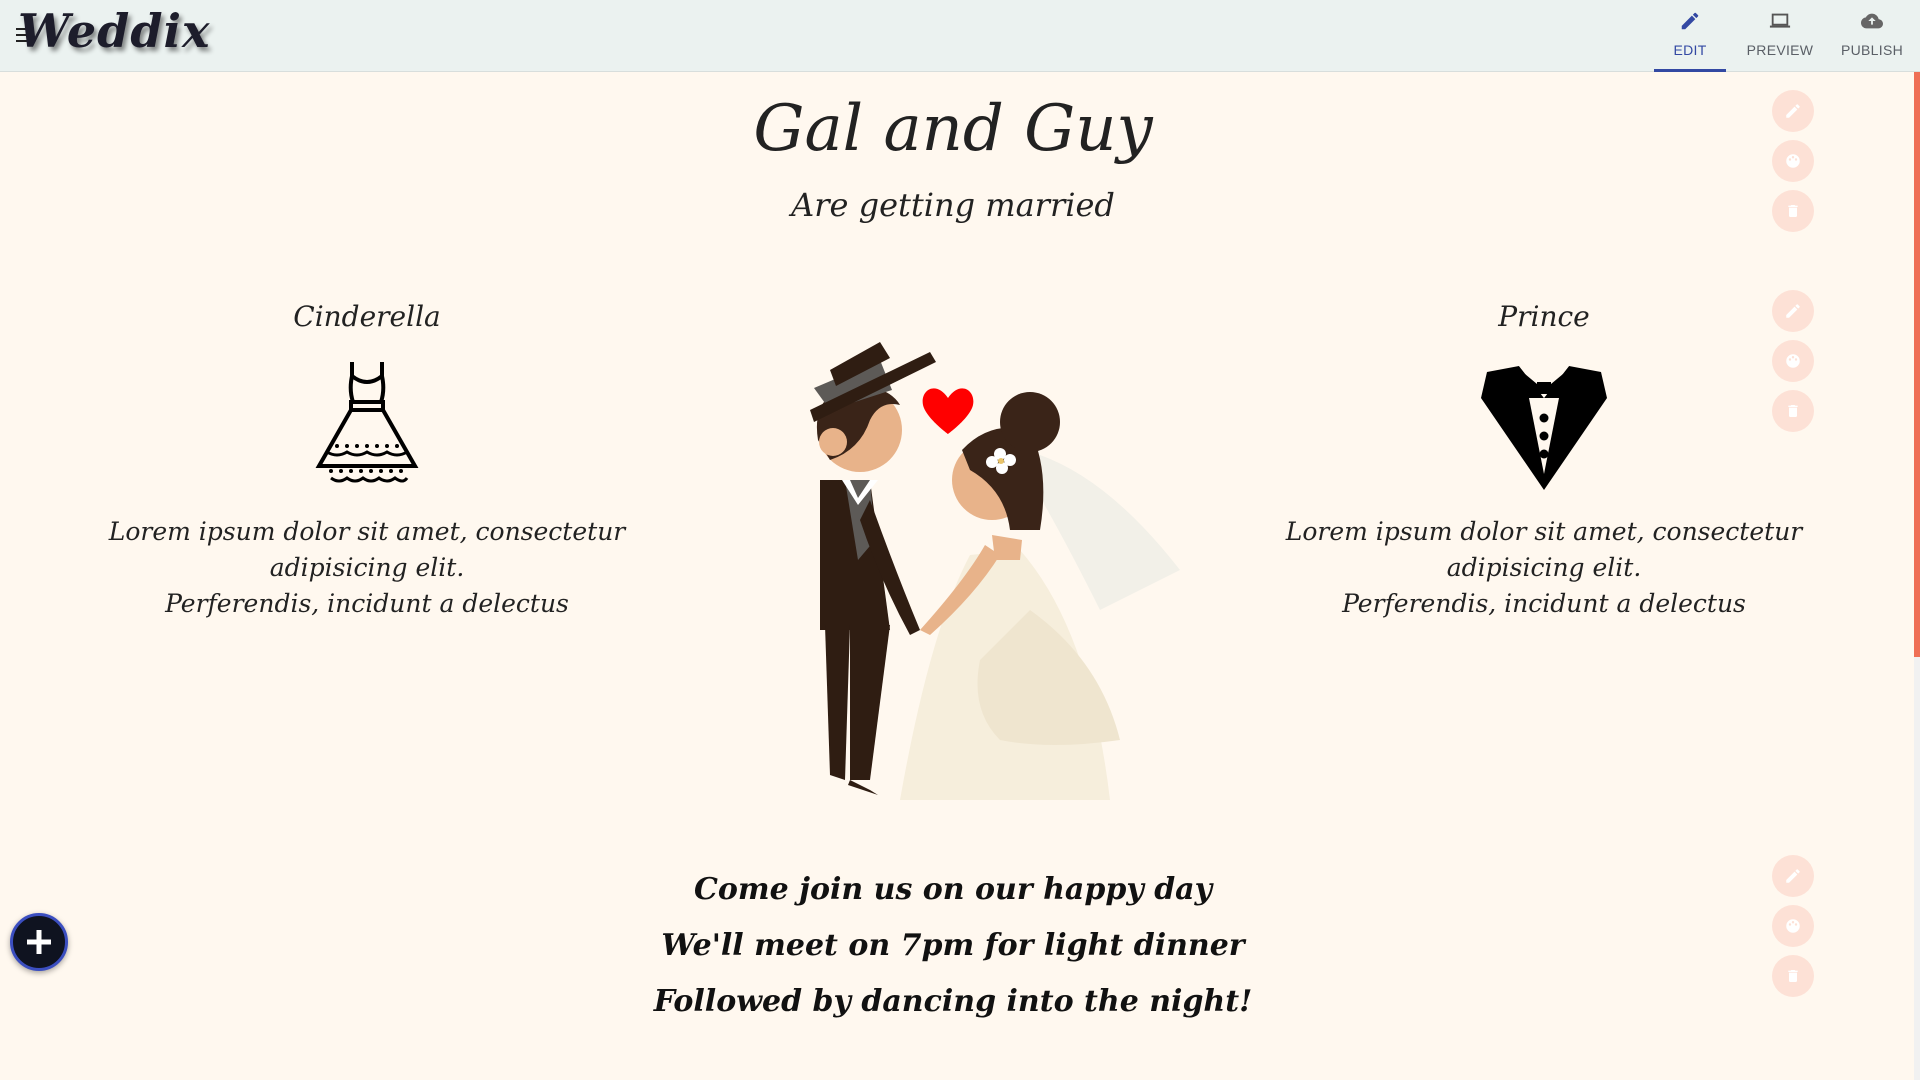  I want to click on publish-button: PUBLISH, so click(1872, 36).